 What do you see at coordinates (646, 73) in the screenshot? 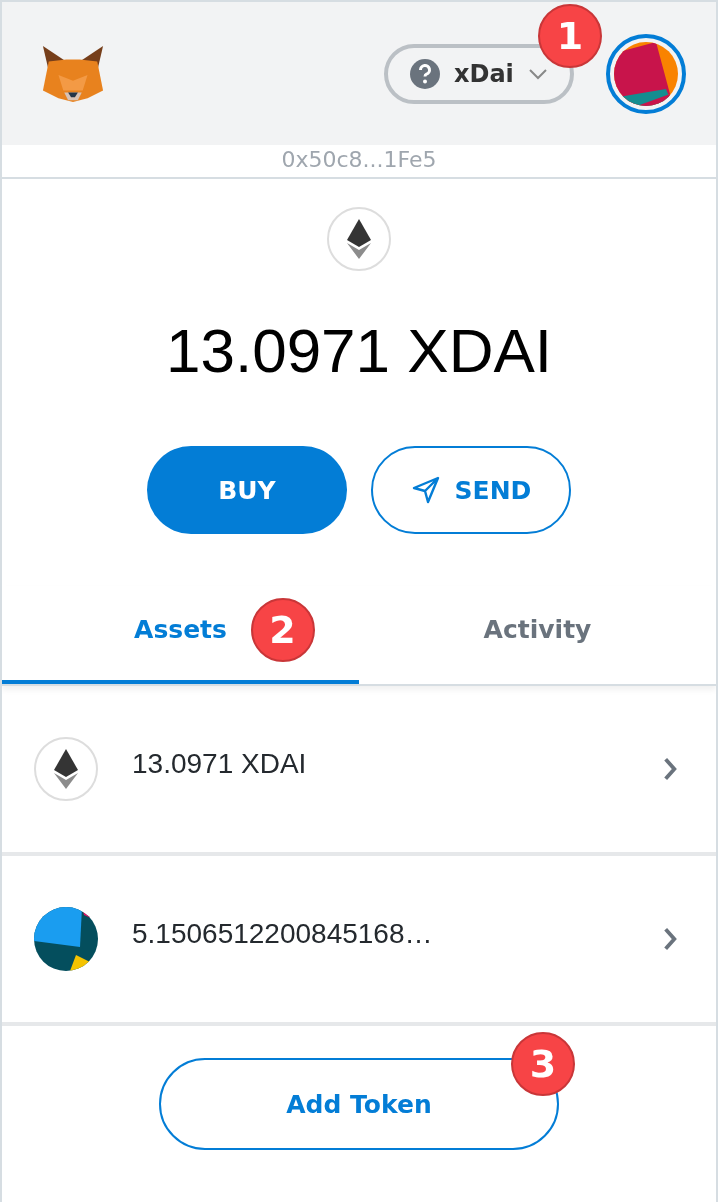
I see `account-avatar-icon` at bounding box center [646, 73].